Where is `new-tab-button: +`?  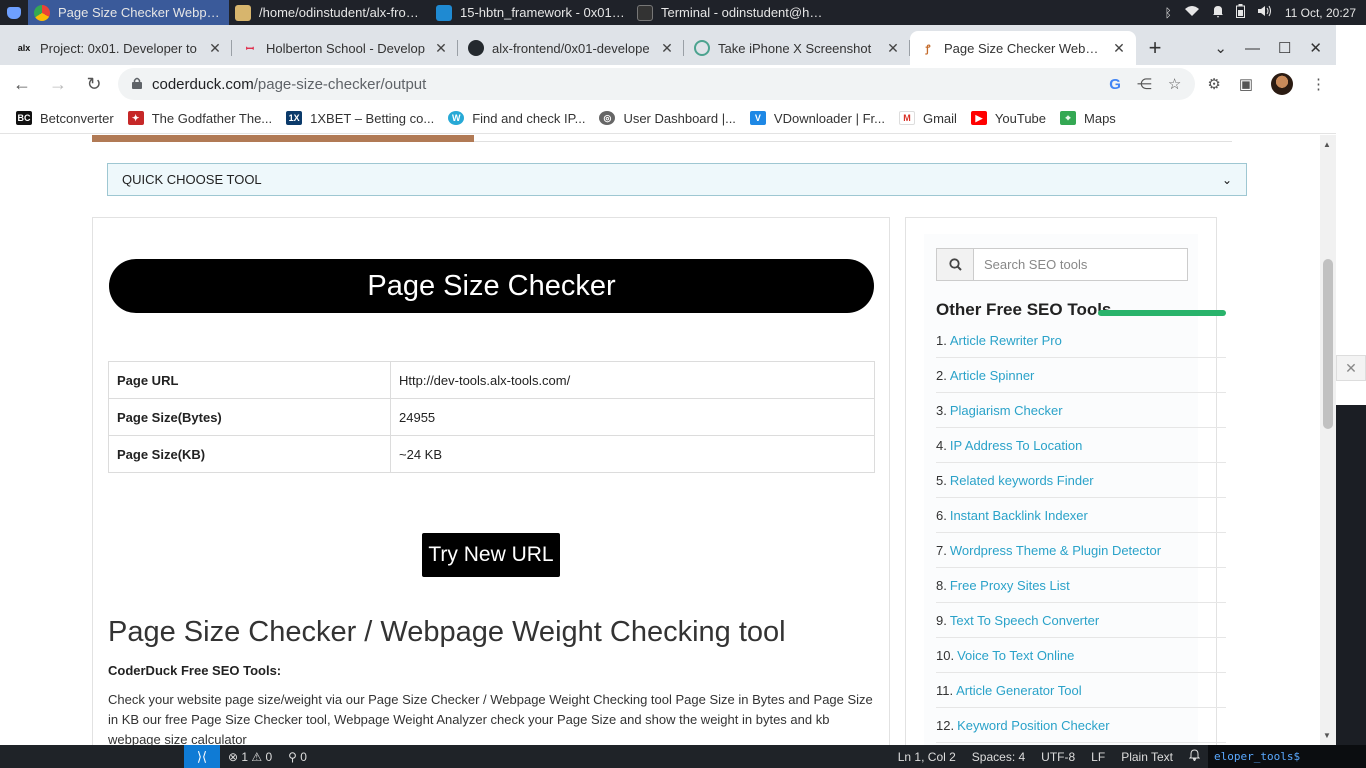 new-tab-button: + is located at coordinates (1155, 48).